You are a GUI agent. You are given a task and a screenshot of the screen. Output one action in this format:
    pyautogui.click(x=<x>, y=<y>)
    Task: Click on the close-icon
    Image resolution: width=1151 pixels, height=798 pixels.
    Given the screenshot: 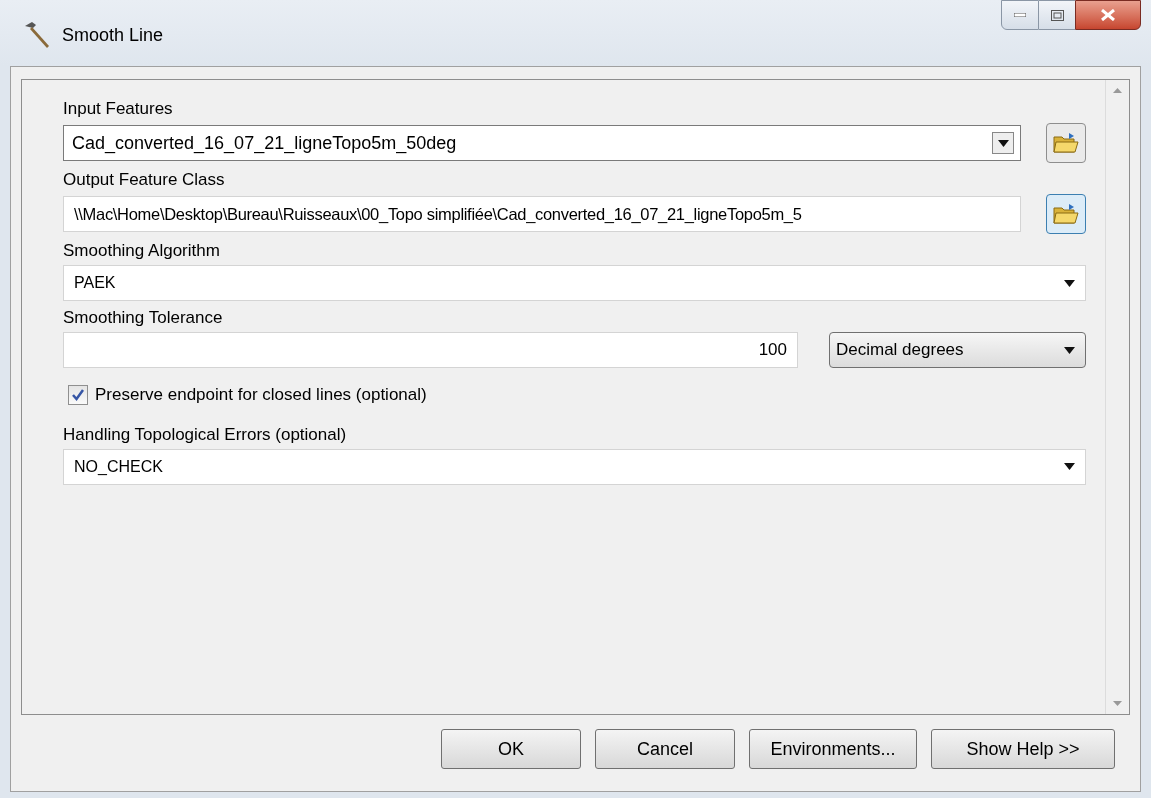 What is the action you would take?
    pyautogui.click(x=1108, y=15)
    